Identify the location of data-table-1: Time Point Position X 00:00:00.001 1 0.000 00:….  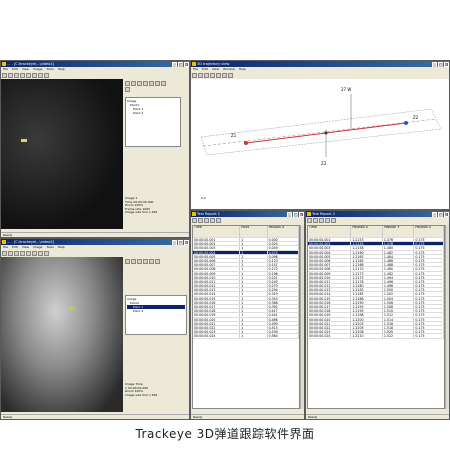
(246, 317).